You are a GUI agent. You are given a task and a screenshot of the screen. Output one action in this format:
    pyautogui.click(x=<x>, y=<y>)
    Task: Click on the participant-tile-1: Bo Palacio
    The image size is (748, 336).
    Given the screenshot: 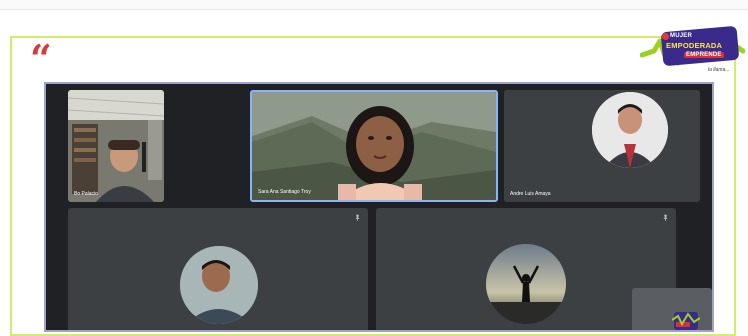 What is the action you would take?
    pyautogui.click(x=116, y=146)
    